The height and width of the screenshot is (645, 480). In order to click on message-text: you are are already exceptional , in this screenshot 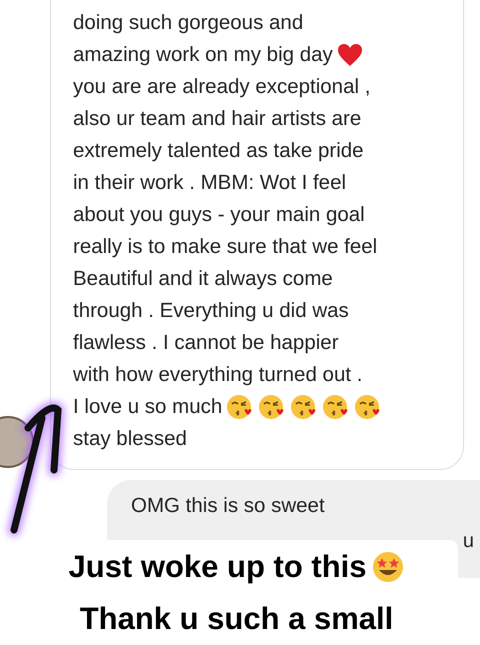, I will do `click(221, 87)`.